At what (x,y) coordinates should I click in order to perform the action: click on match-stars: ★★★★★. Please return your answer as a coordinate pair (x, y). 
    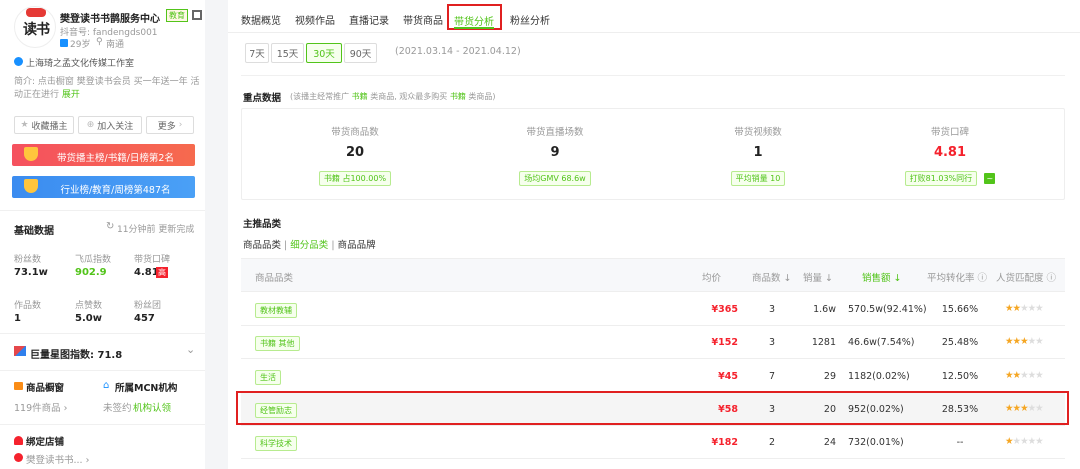
    Looking at the image, I should click on (1024, 341).